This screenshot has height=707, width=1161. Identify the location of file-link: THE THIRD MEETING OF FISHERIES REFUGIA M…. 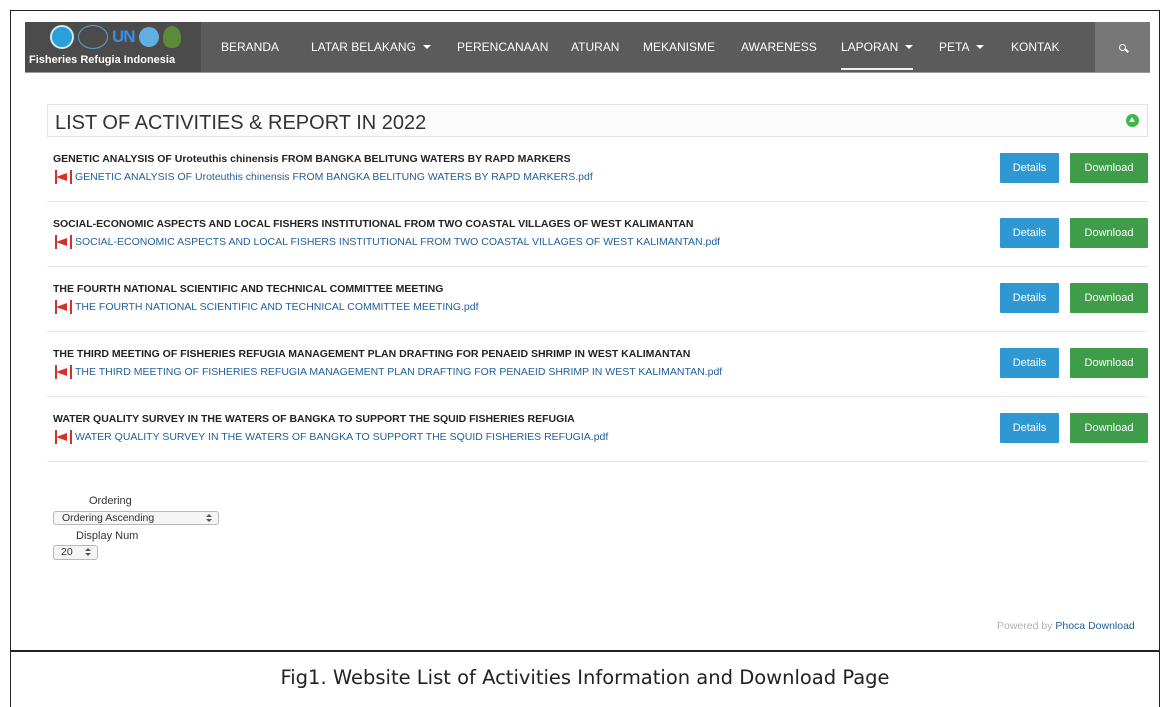
(398, 372).